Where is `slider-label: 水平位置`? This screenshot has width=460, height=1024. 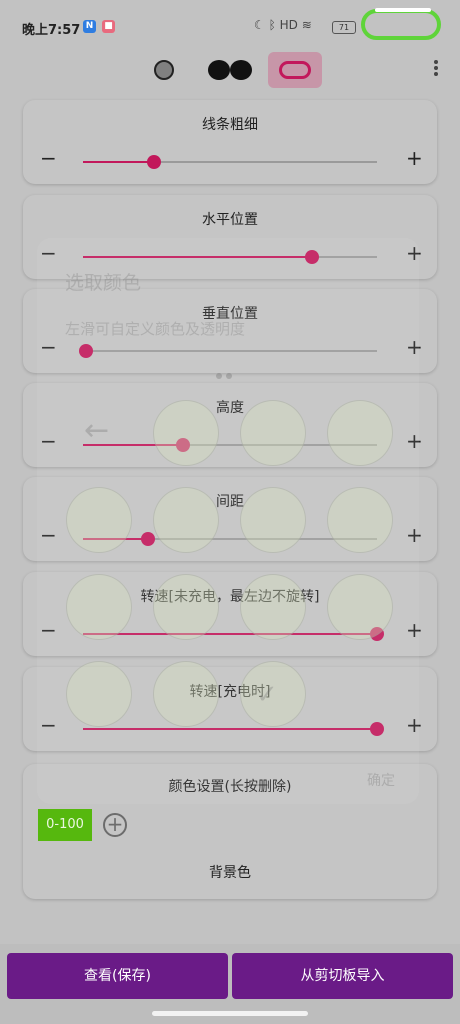
slider-label: 水平位置 is located at coordinates (230, 220).